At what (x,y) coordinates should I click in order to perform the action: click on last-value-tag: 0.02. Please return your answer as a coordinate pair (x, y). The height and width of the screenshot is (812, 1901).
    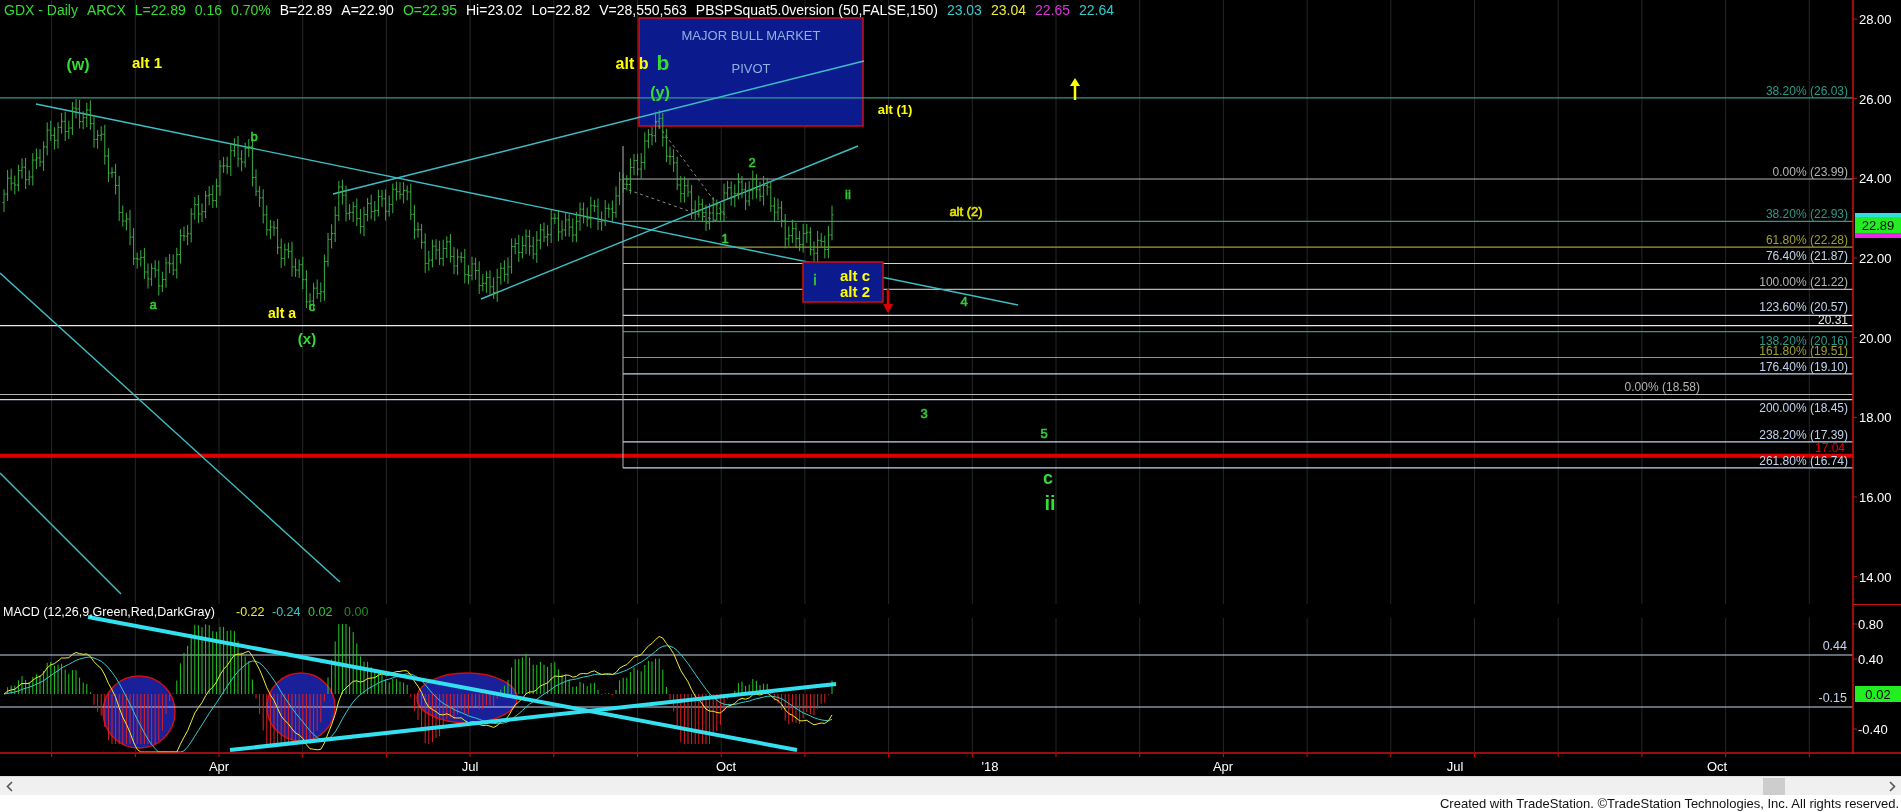
    Looking at the image, I should click on (1878, 694).